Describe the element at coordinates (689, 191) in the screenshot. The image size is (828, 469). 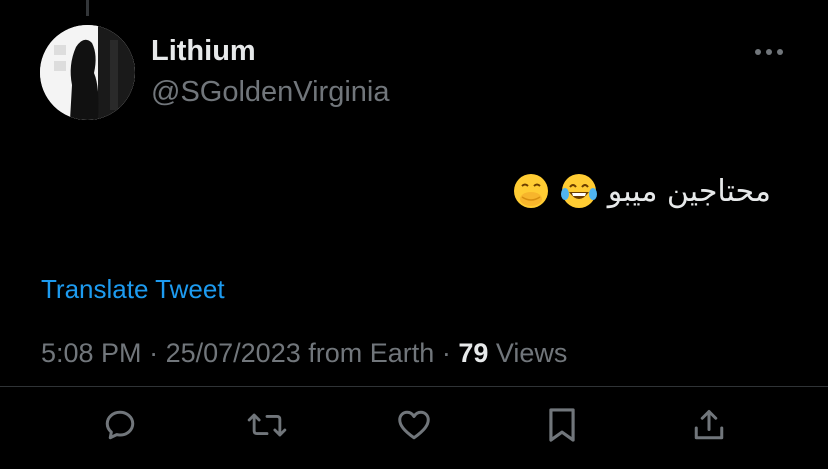
I see `tweet-body-text: محتاجين ميبو` at that location.